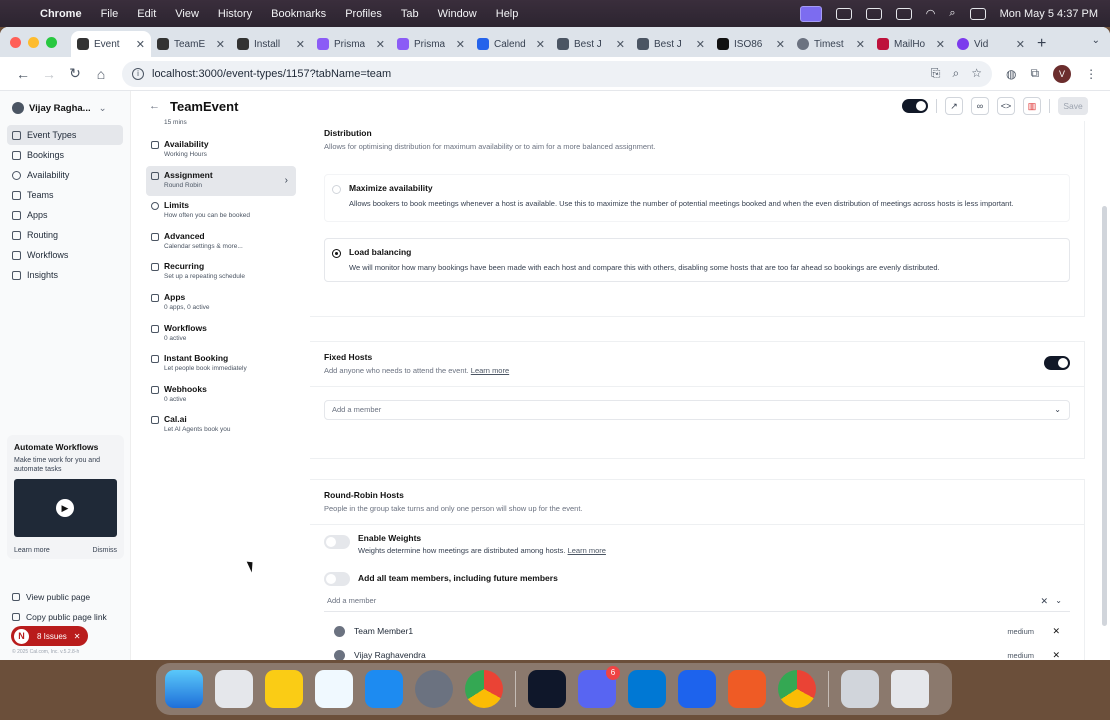 The image size is (1110, 720). What do you see at coordinates (431, 44) in the screenshot?
I see `tab-prisma-2: Prisma ✕` at bounding box center [431, 44].